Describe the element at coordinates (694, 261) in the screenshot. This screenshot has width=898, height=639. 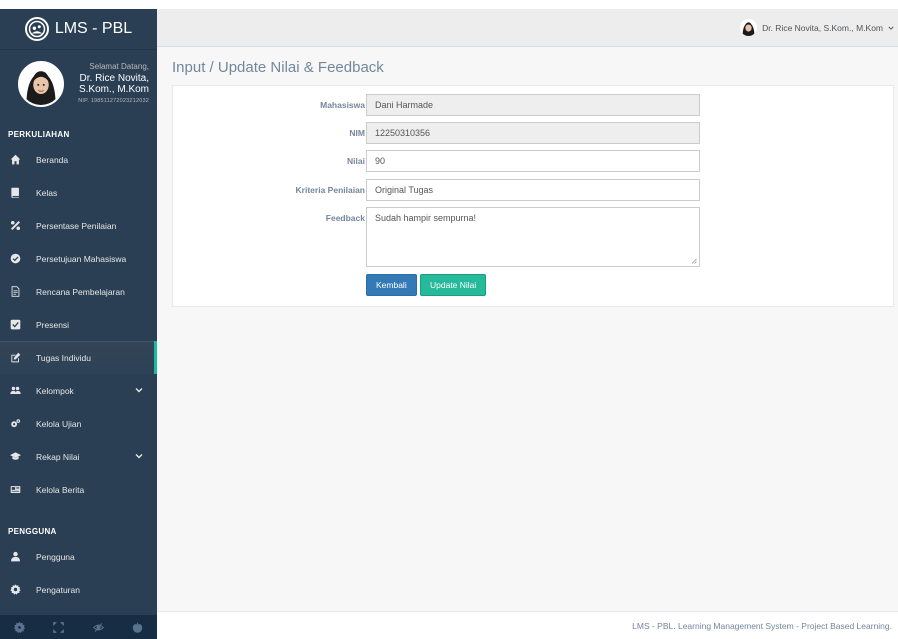
I see `resize-handle-icon` at that location.